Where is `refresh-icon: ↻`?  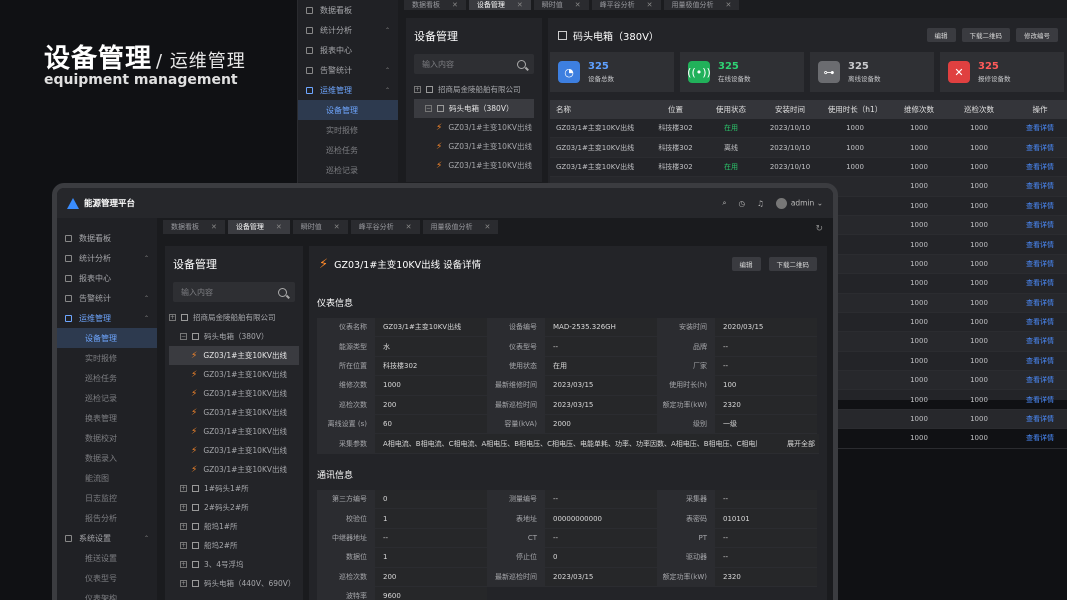 refresh-icon: ↻ is located at coordinates (819, 229).